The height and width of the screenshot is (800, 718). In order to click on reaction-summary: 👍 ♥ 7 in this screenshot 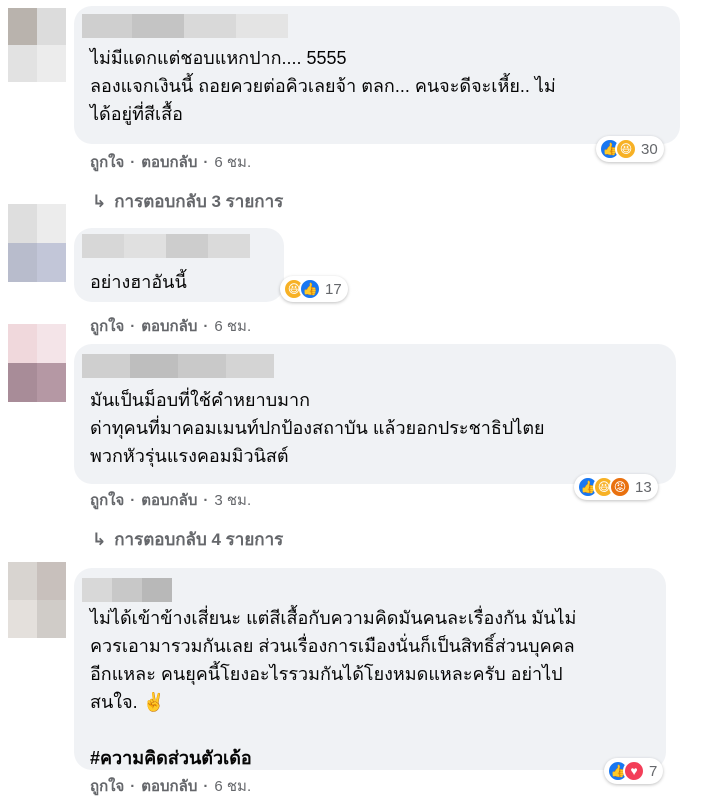, I will do `click(634, 771)`.